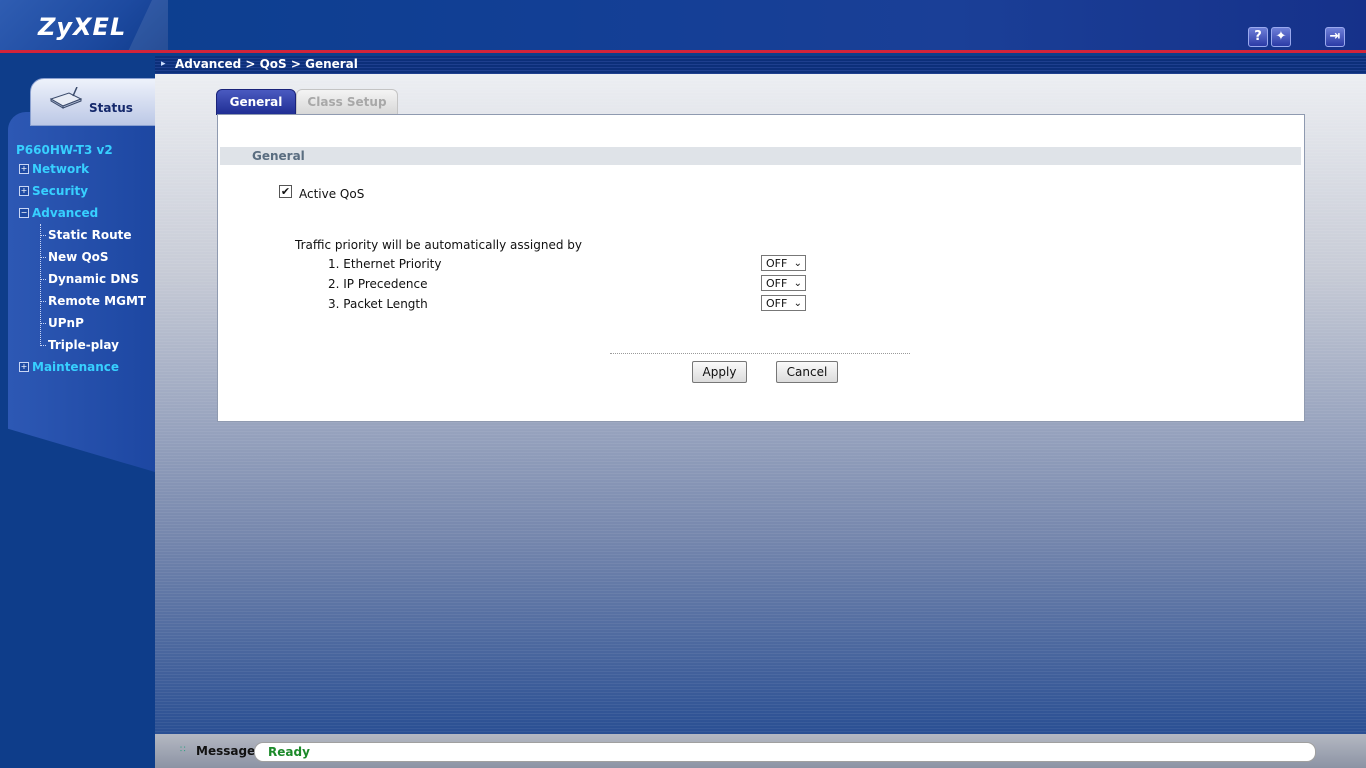 The height and width of the screenshot is (768, 1366). I want to click on tab-general: General, so click(256, 102).